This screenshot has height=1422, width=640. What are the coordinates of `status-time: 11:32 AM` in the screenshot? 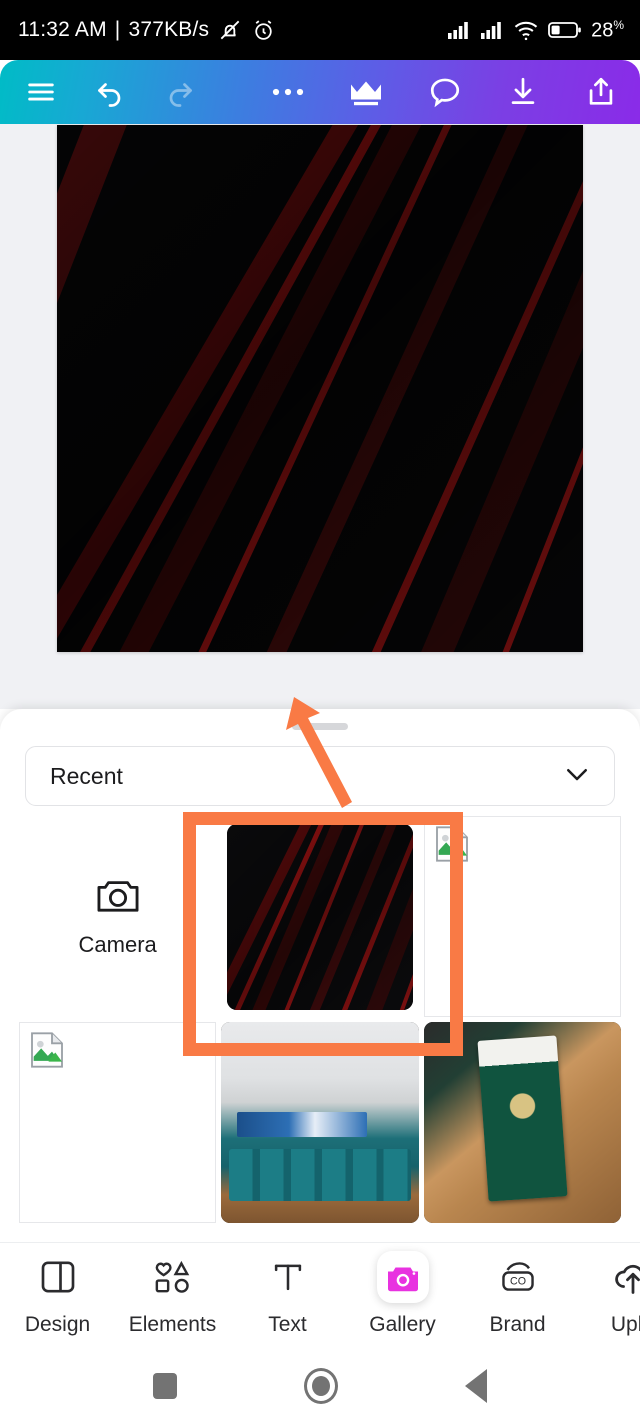 It's located at (62, 29).